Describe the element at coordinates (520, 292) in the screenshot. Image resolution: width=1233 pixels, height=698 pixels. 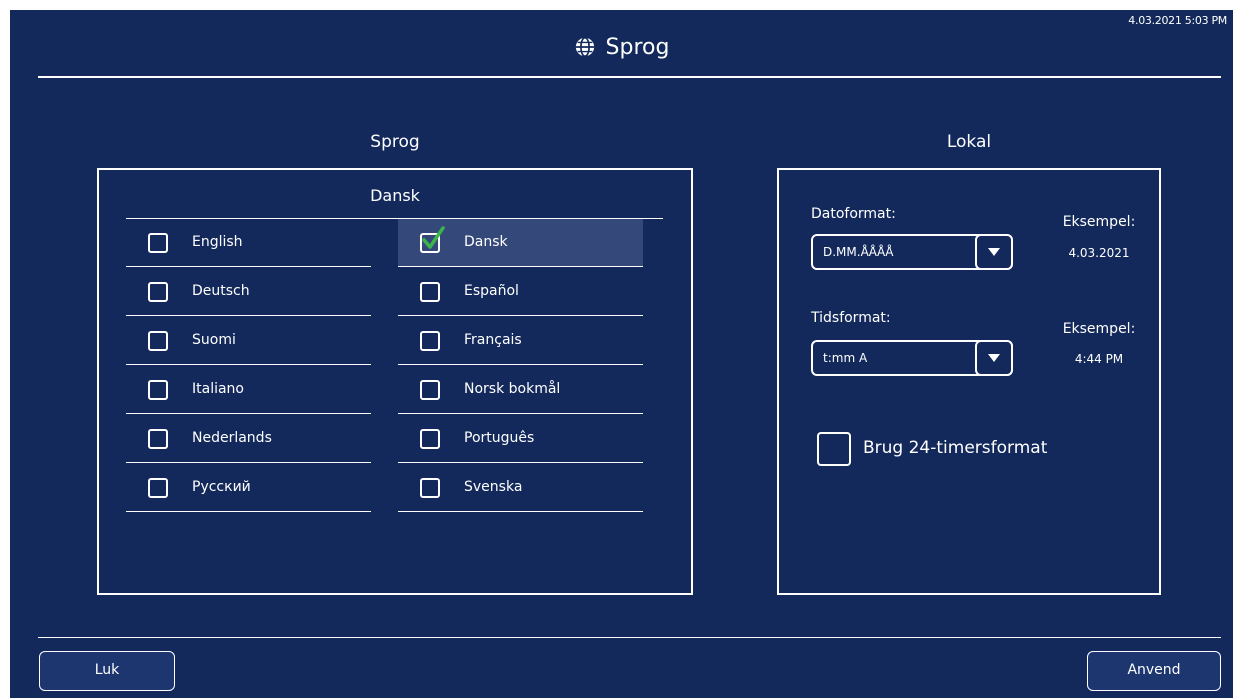
I see `language-option-espanol: Español` at that location.